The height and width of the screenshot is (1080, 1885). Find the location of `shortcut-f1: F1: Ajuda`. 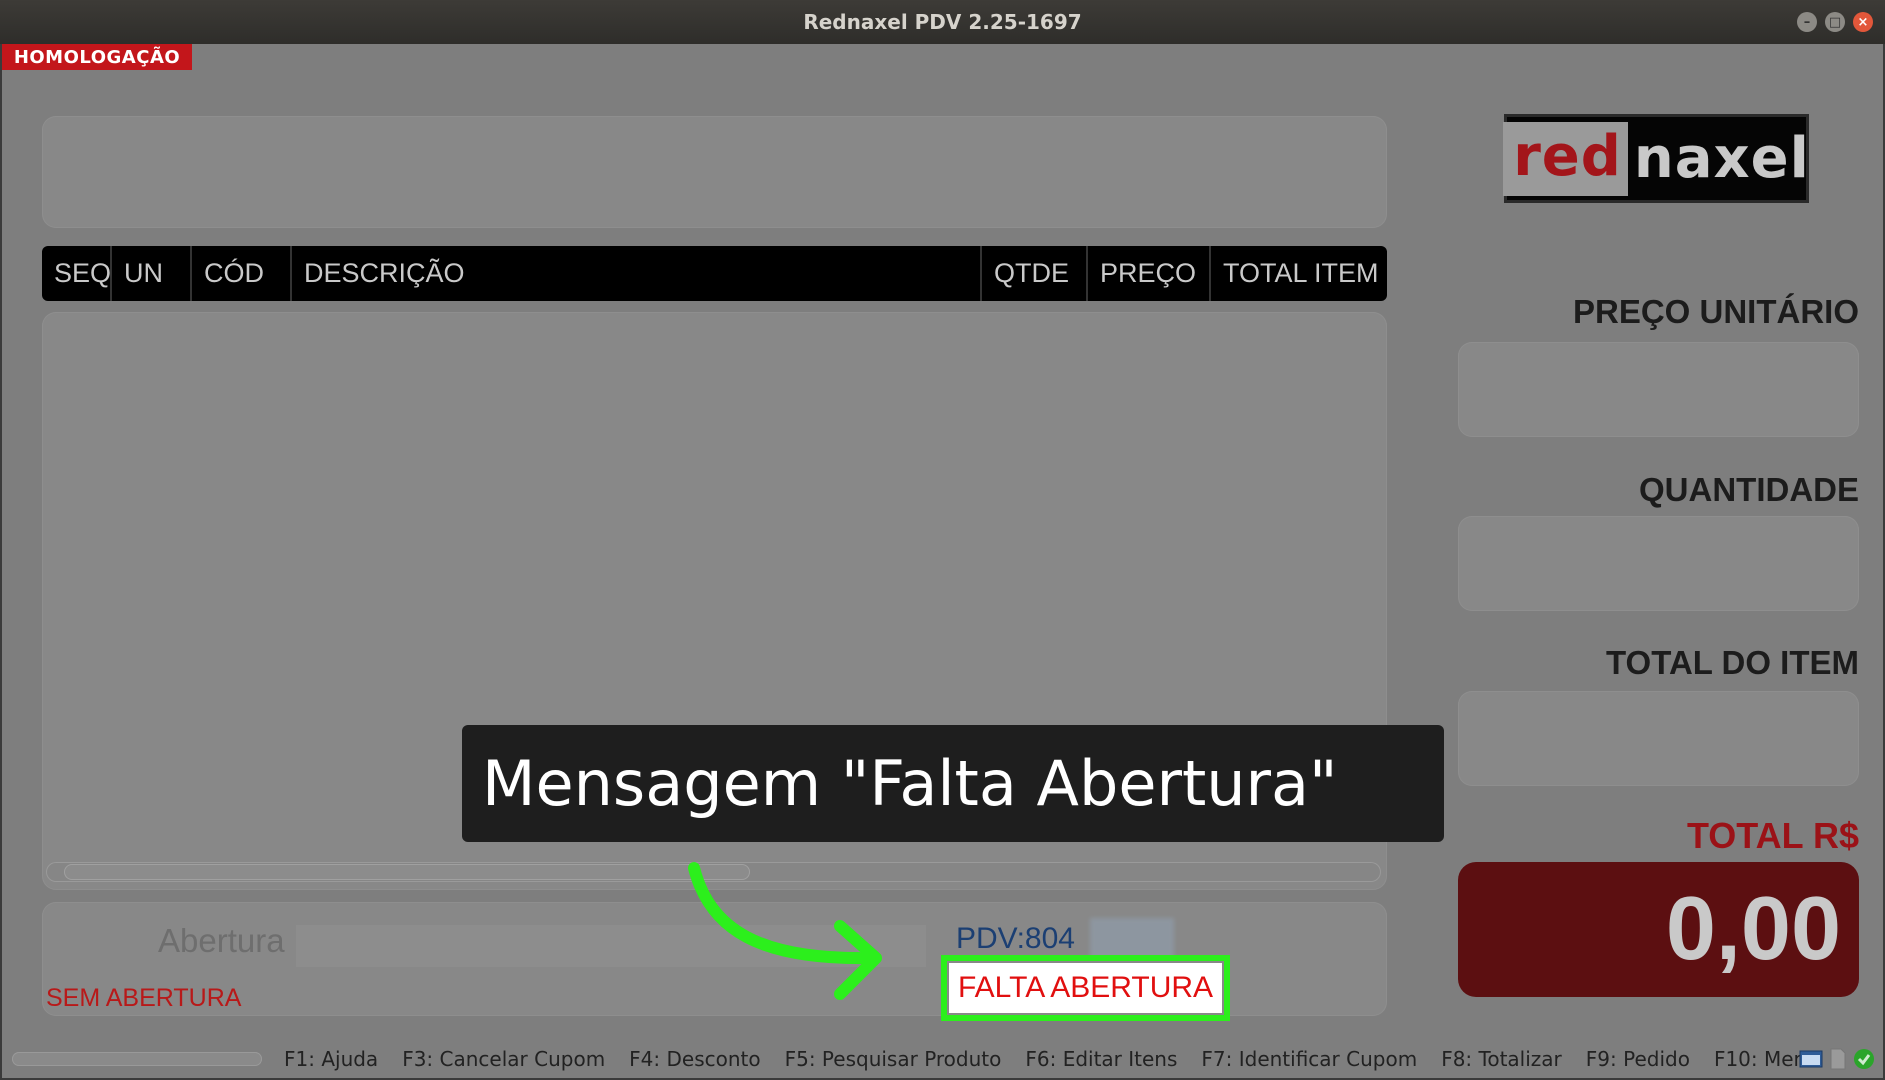

shortcut-f1: F1: Ajuda is located at coordinates (331, 1059).